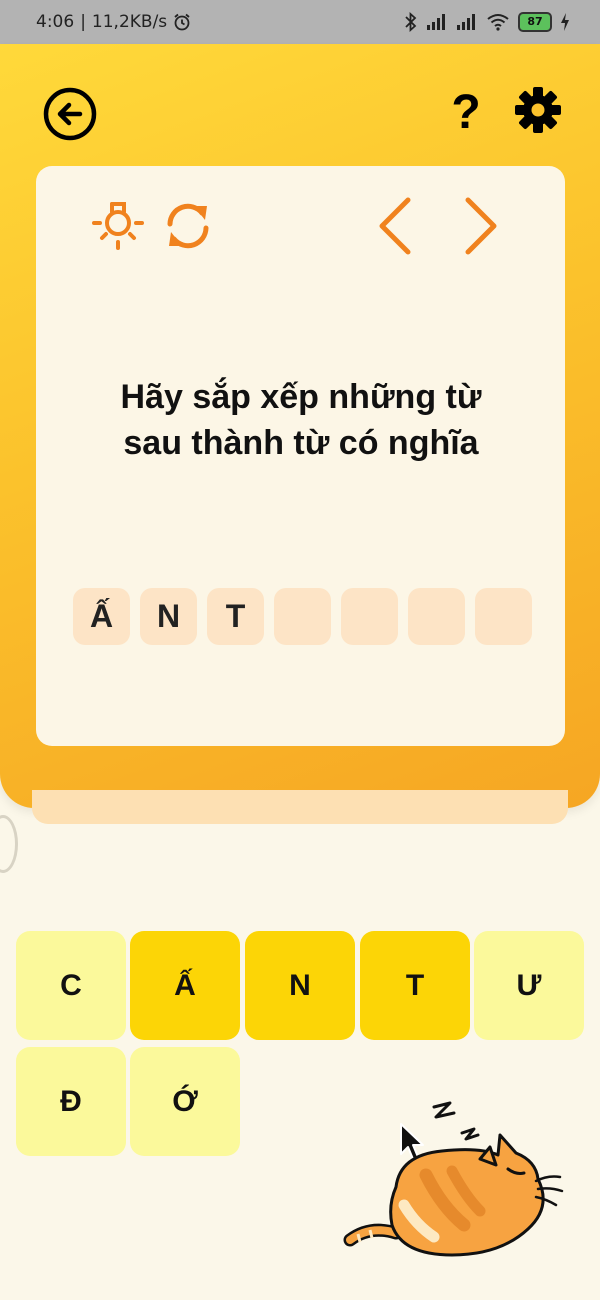  Describe the element at coordinates (101, 616) in the screenshot. I see `answer-slot: Ấ` at that location.